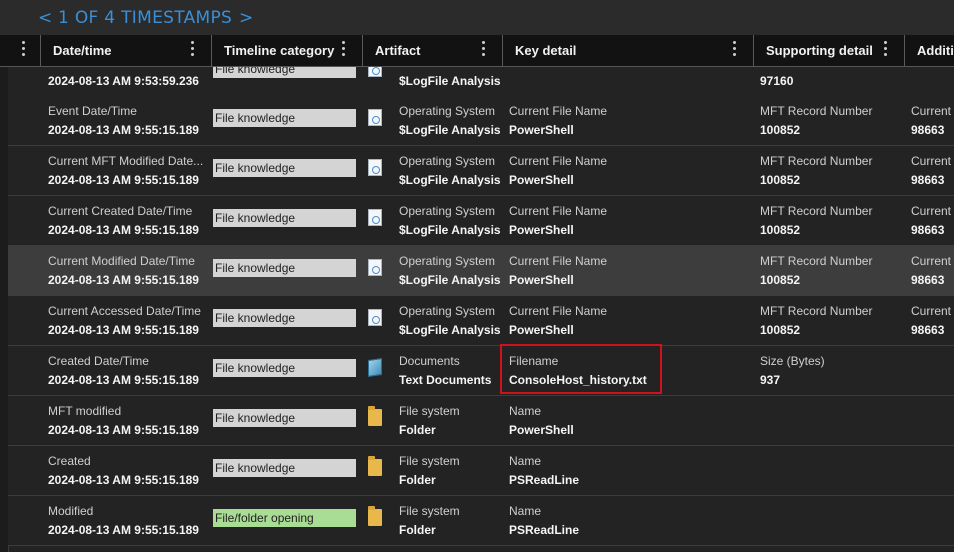 This screenshot has width=954, height=552. What do you see at coordinates (287, 50) in the screenshot?
I see `column-header-timeline-category: Timeline category` at bounding box center [287, 50].